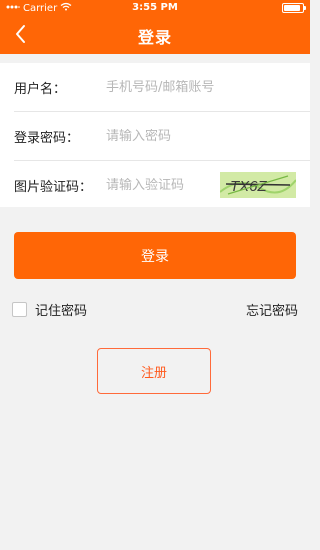 The image size is (320, 550). Describe the element at coordinates (19, 309) in the screenshot. I see `remember-checkbox` at that location.